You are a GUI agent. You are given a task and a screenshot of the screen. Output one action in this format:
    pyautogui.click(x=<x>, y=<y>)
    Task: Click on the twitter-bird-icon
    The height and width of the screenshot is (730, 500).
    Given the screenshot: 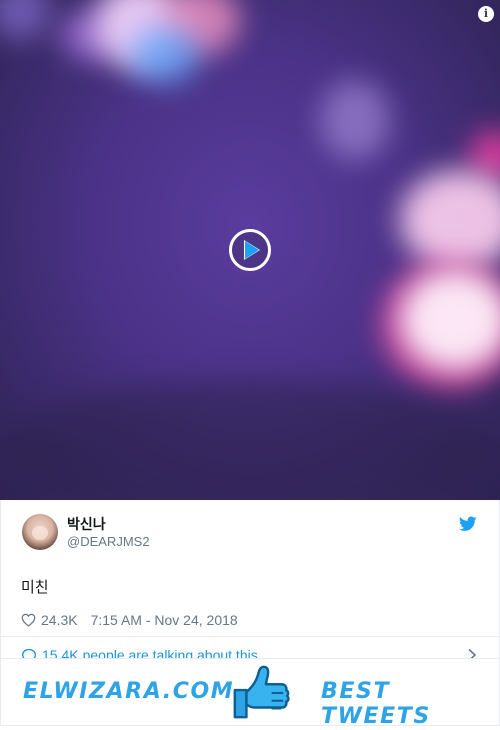 What is the action you would take?
    pyautogui.click(x=468, y=524)
    